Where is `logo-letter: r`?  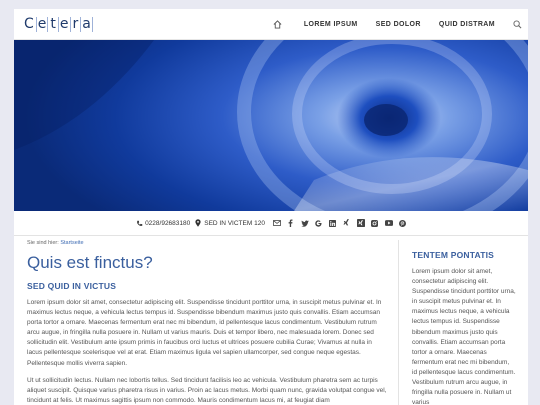
logo-letter: r is located at coordinates (75, 24).